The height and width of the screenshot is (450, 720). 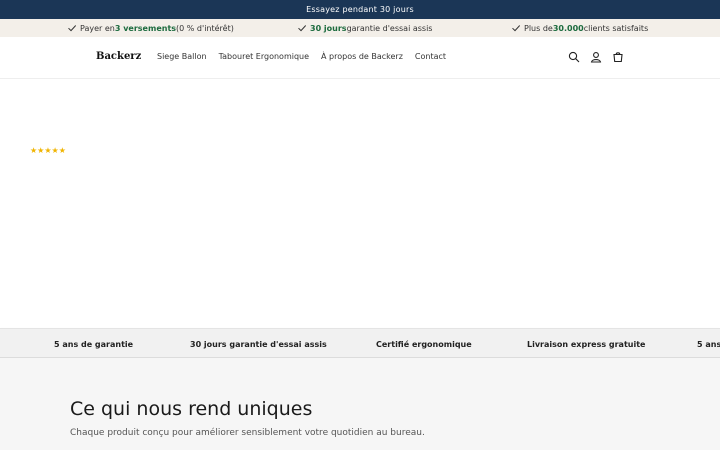 I want to click on announcement-text: Essayez pendant 30 jours, so click(x=360, y=9).